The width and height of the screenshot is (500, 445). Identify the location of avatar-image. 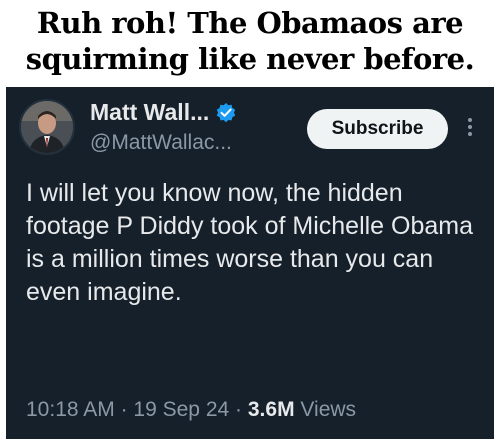
(47, 127).